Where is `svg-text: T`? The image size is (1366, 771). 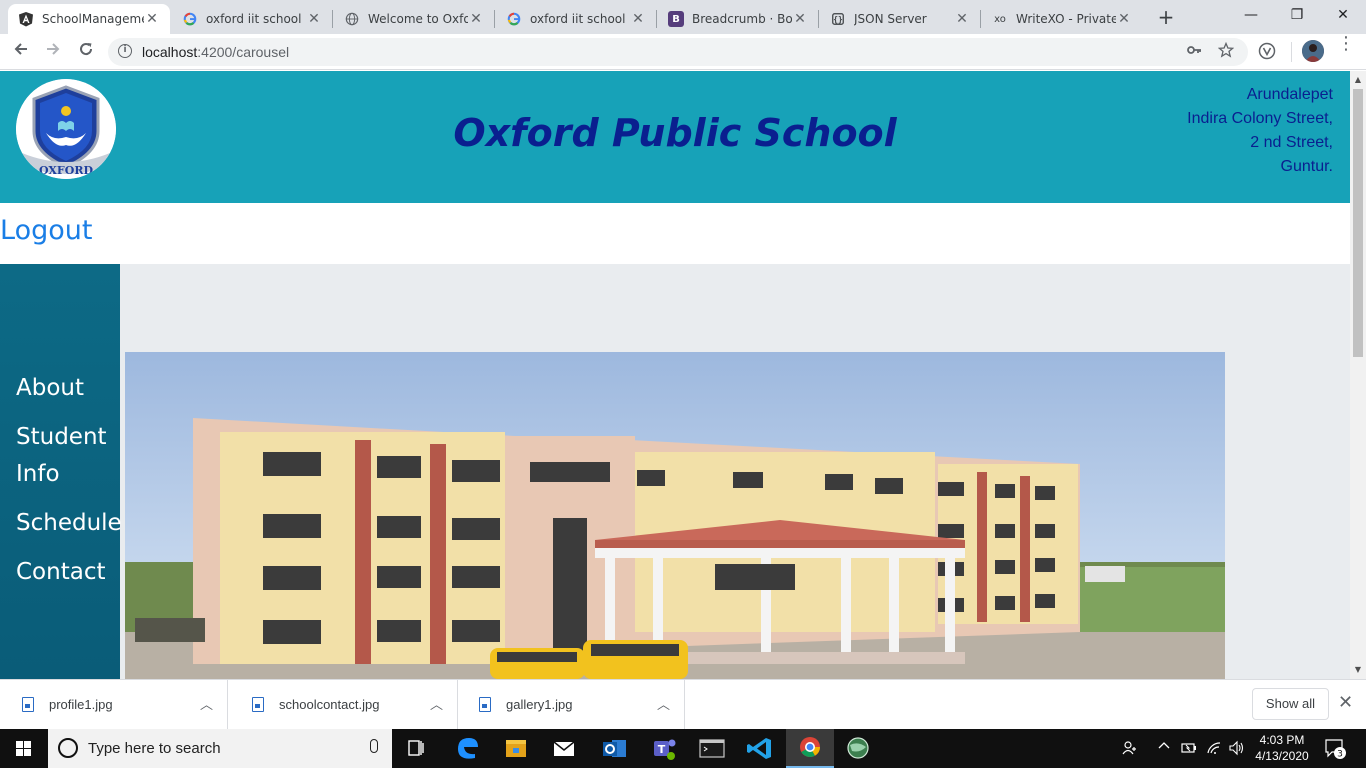
svg-text: T is located at coordinates (662, 749).